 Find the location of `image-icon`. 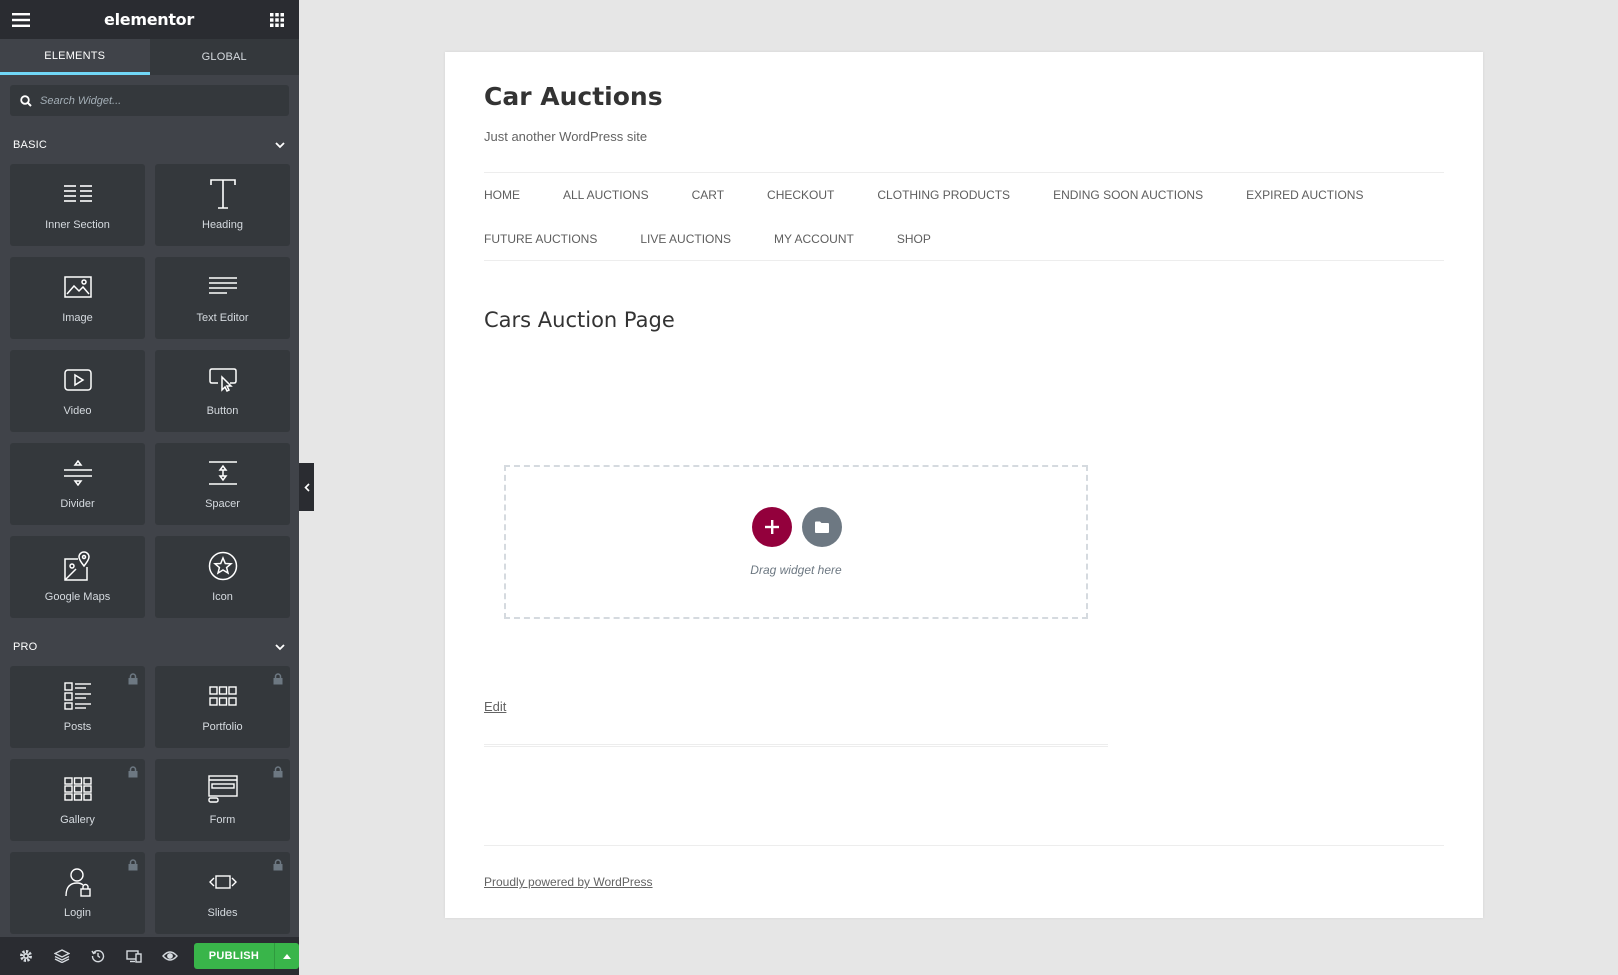

image-icon is located at coordinates (77, 287).